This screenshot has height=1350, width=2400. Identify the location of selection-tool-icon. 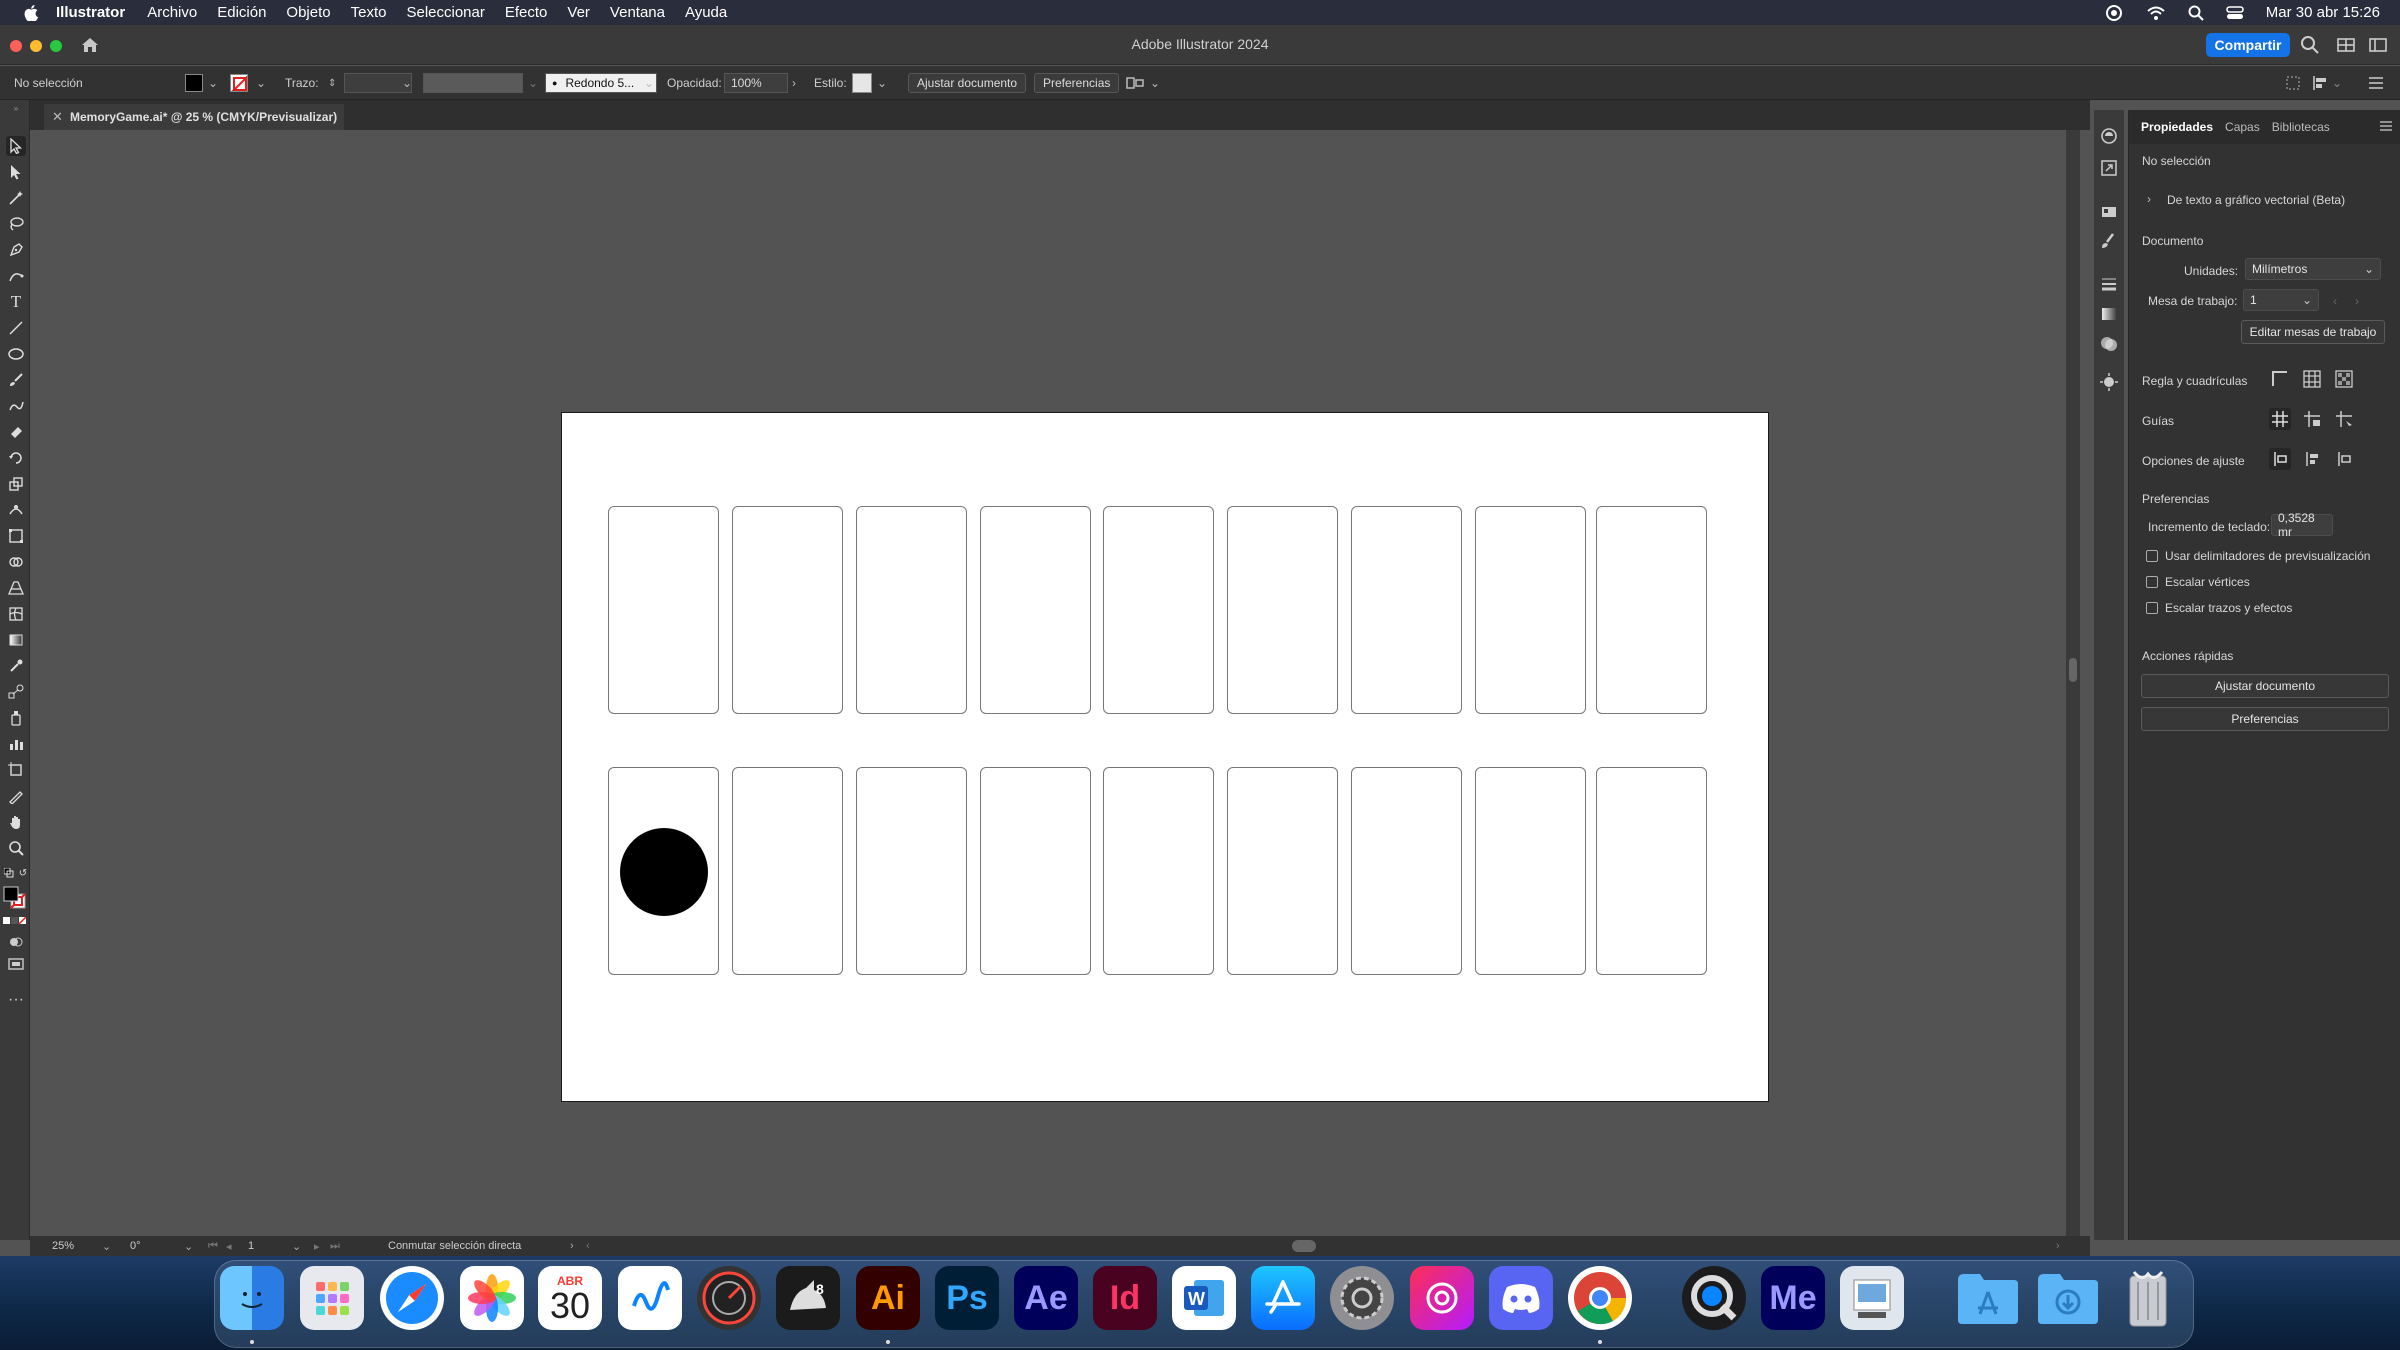
(16, 146).